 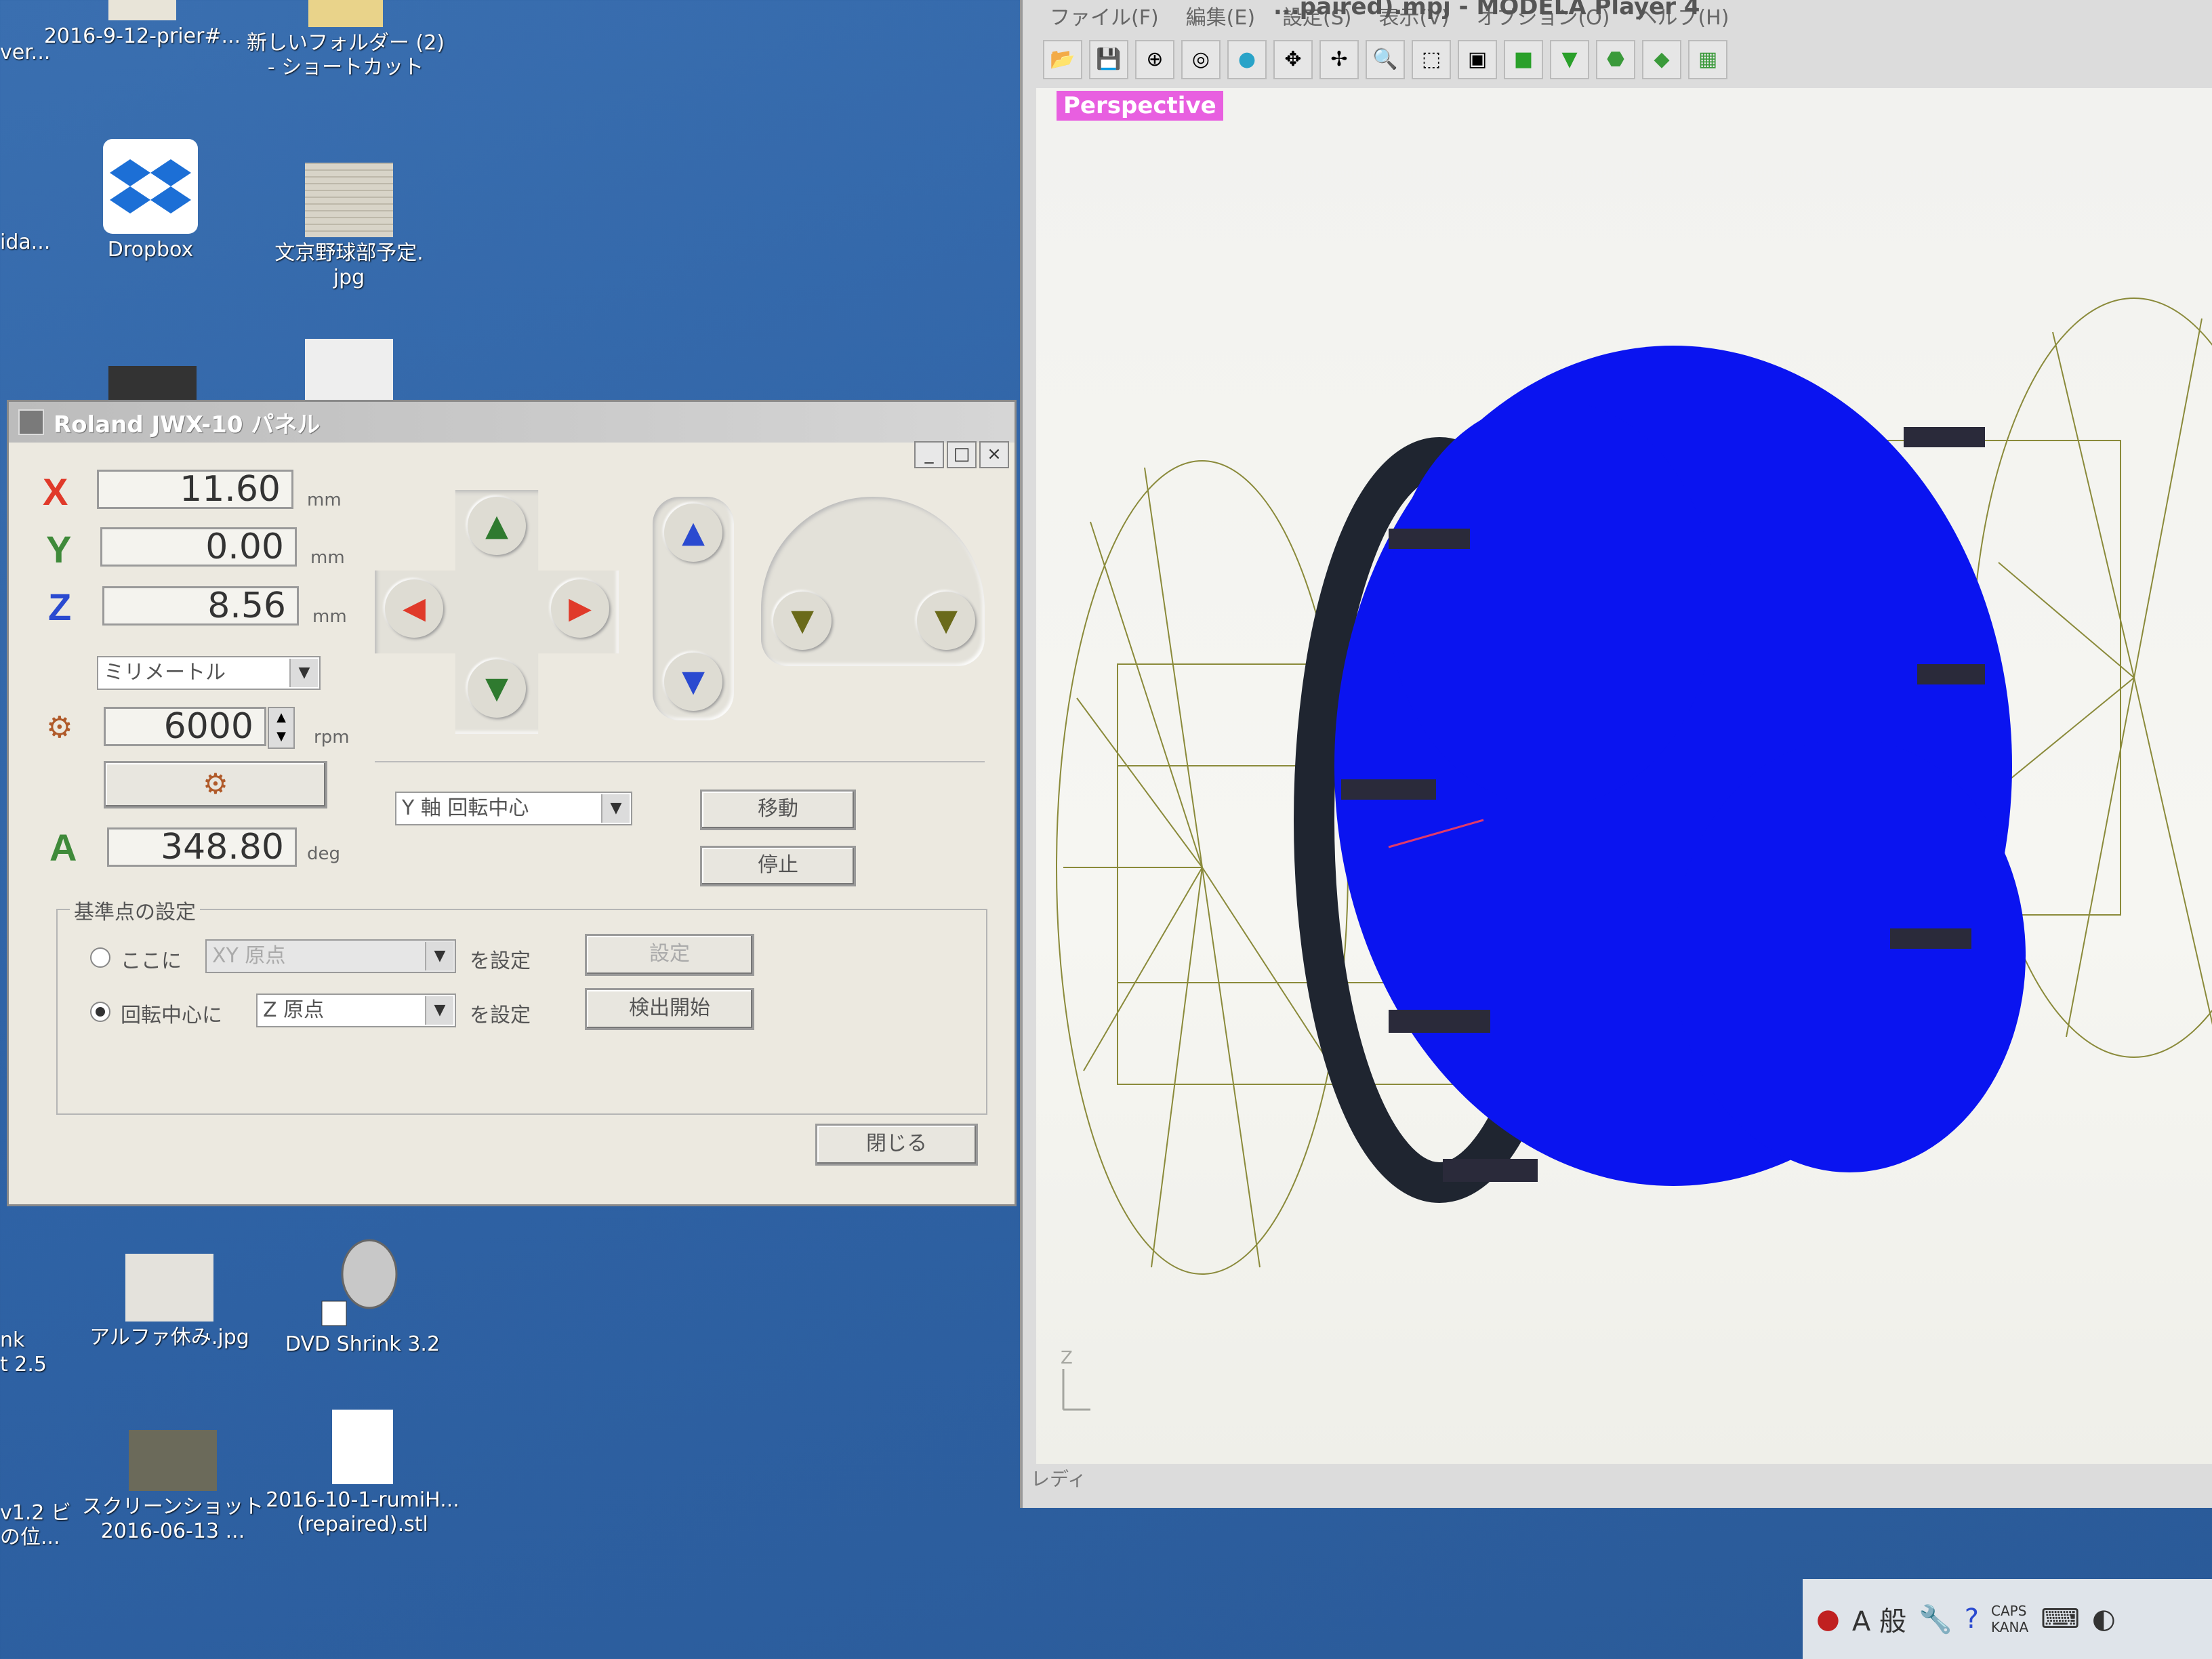 What do you see at coordinates (135, 910) in the screenshot?
I see `origin-settings-title: 基準点の設定` at bounding box center [135, 910].